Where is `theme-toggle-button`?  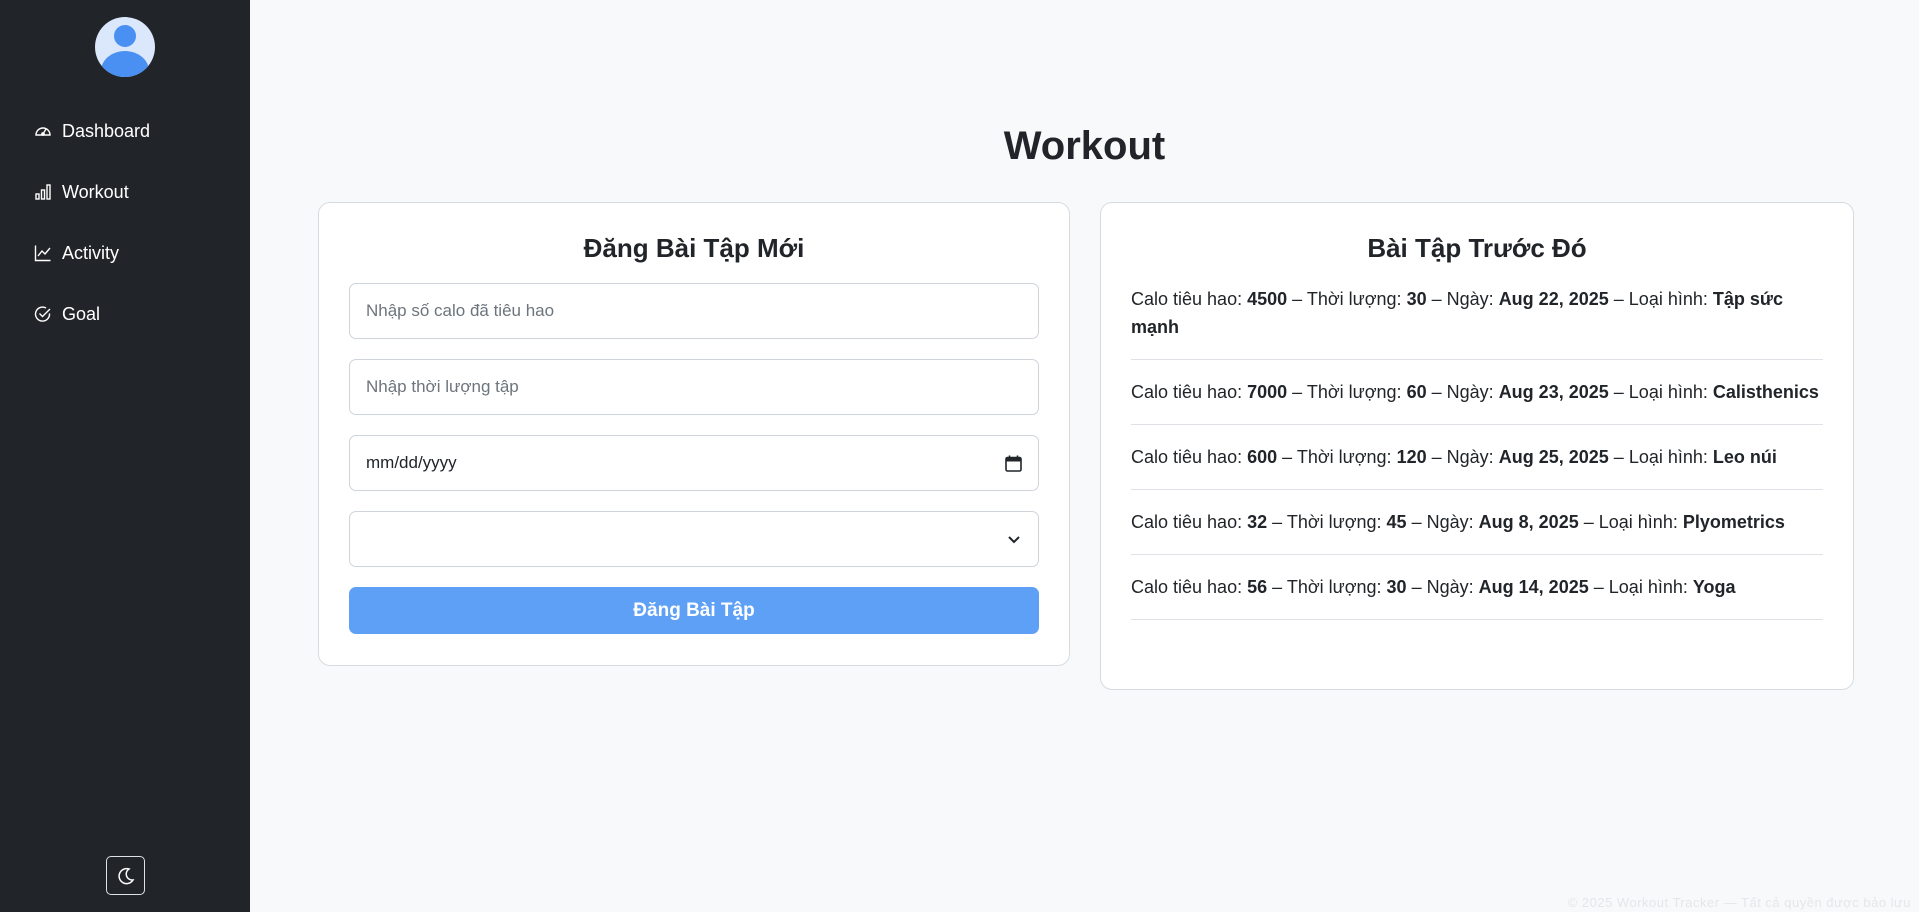 theme-toggle-button is located at coordinates (125, 875).